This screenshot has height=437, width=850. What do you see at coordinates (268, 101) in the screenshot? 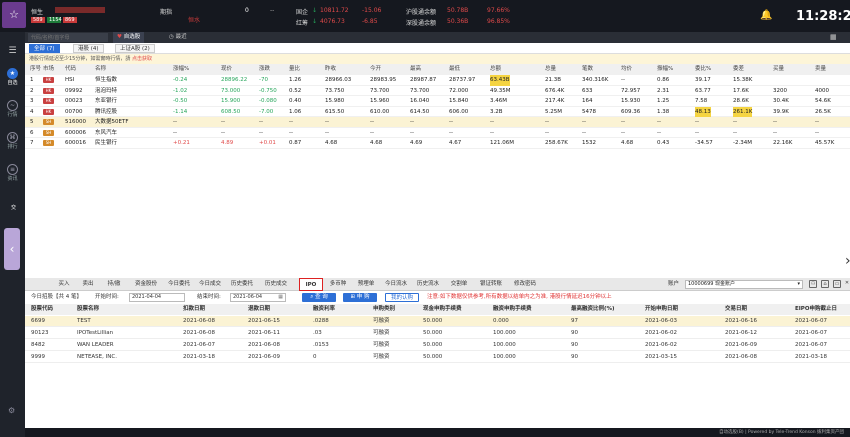
I see `quote-cell-chg: -0.080` at bounding box center [268, 101].